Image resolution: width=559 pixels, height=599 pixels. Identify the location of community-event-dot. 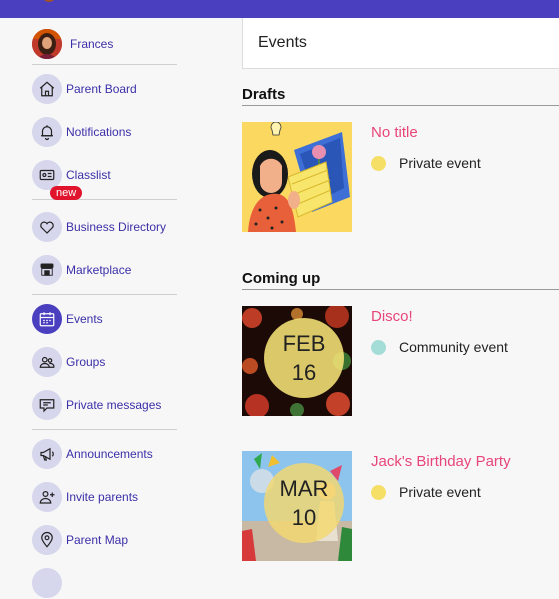
(378, 347).